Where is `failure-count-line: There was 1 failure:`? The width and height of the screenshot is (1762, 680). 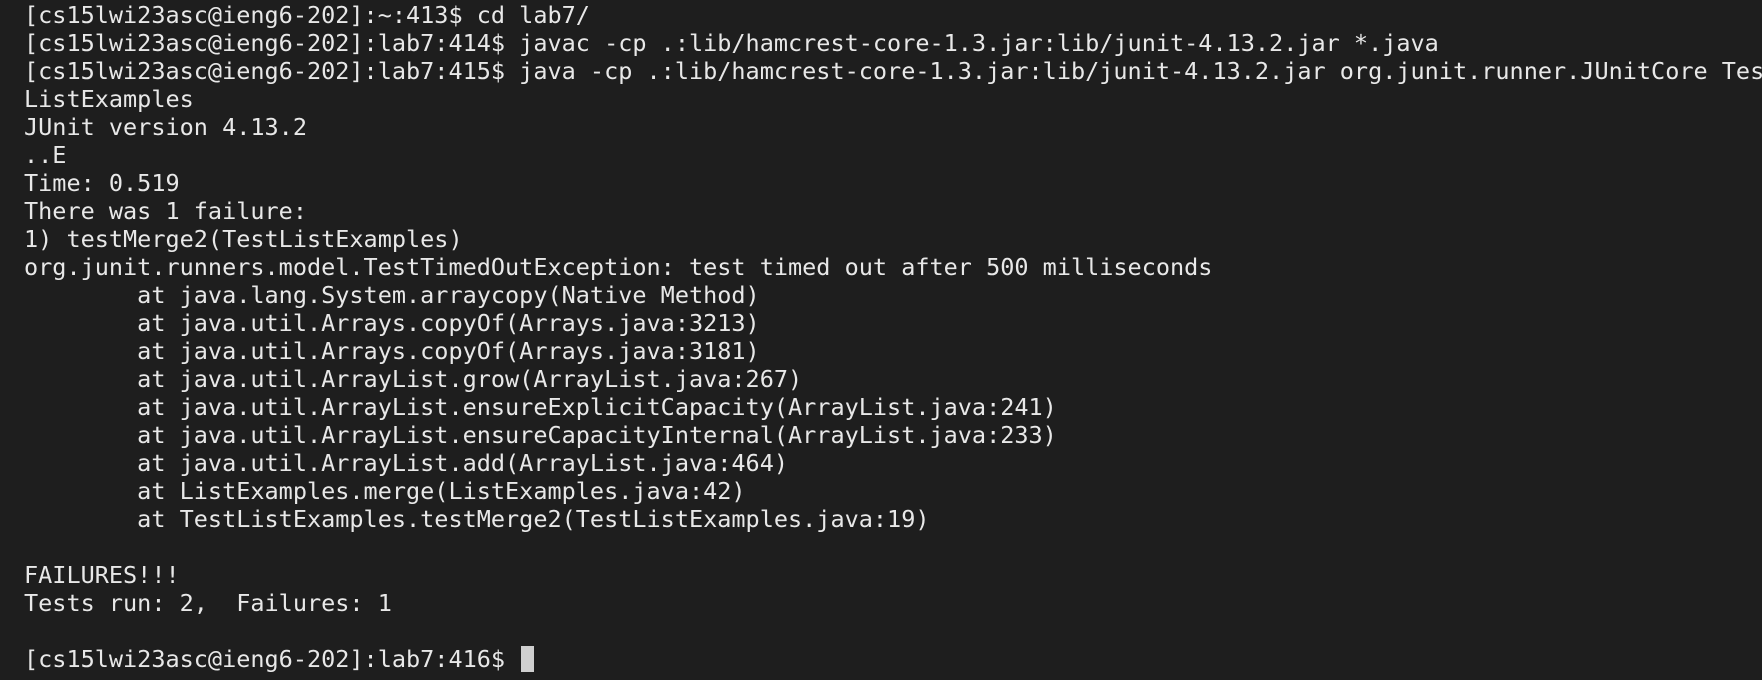 failure-count-line: There was 1 failure: is located at coordinates (165, 211).